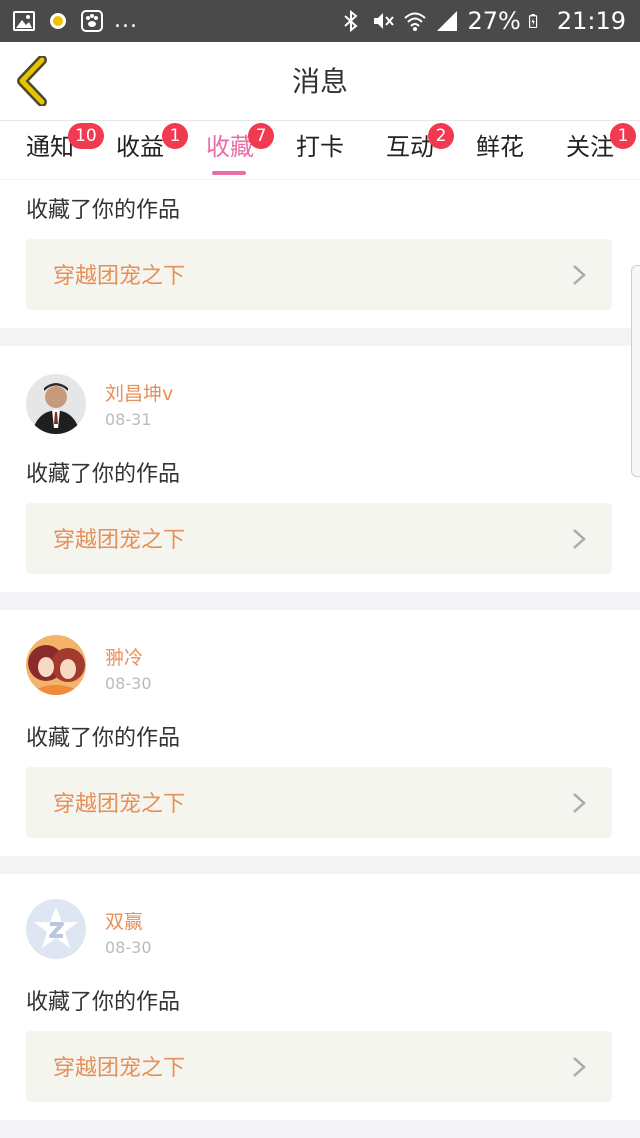 The image size is (640, 1138). Describe the element at coordinates (139, 392) in the screenshot. I see `username: 刘昌坤v` at that location.